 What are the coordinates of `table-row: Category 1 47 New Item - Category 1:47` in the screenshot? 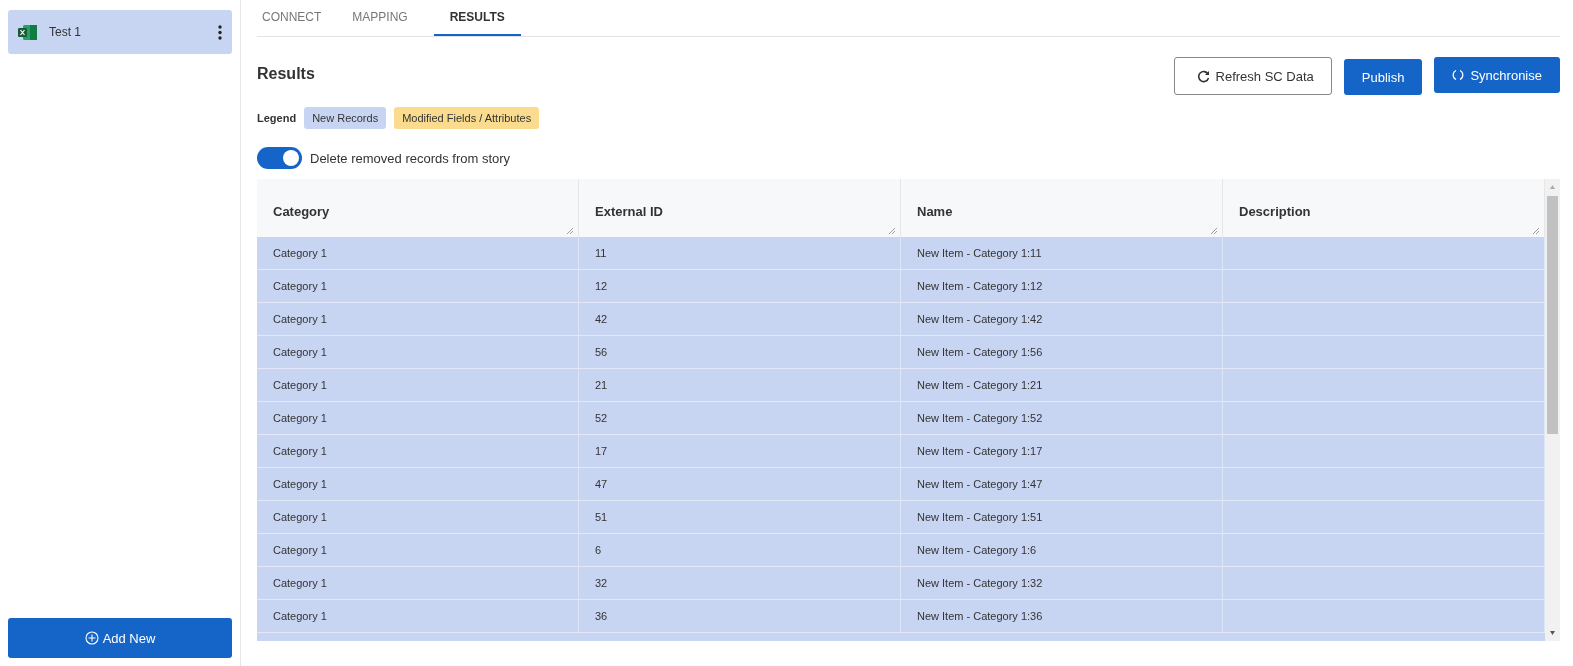 It's located at (901, 484).